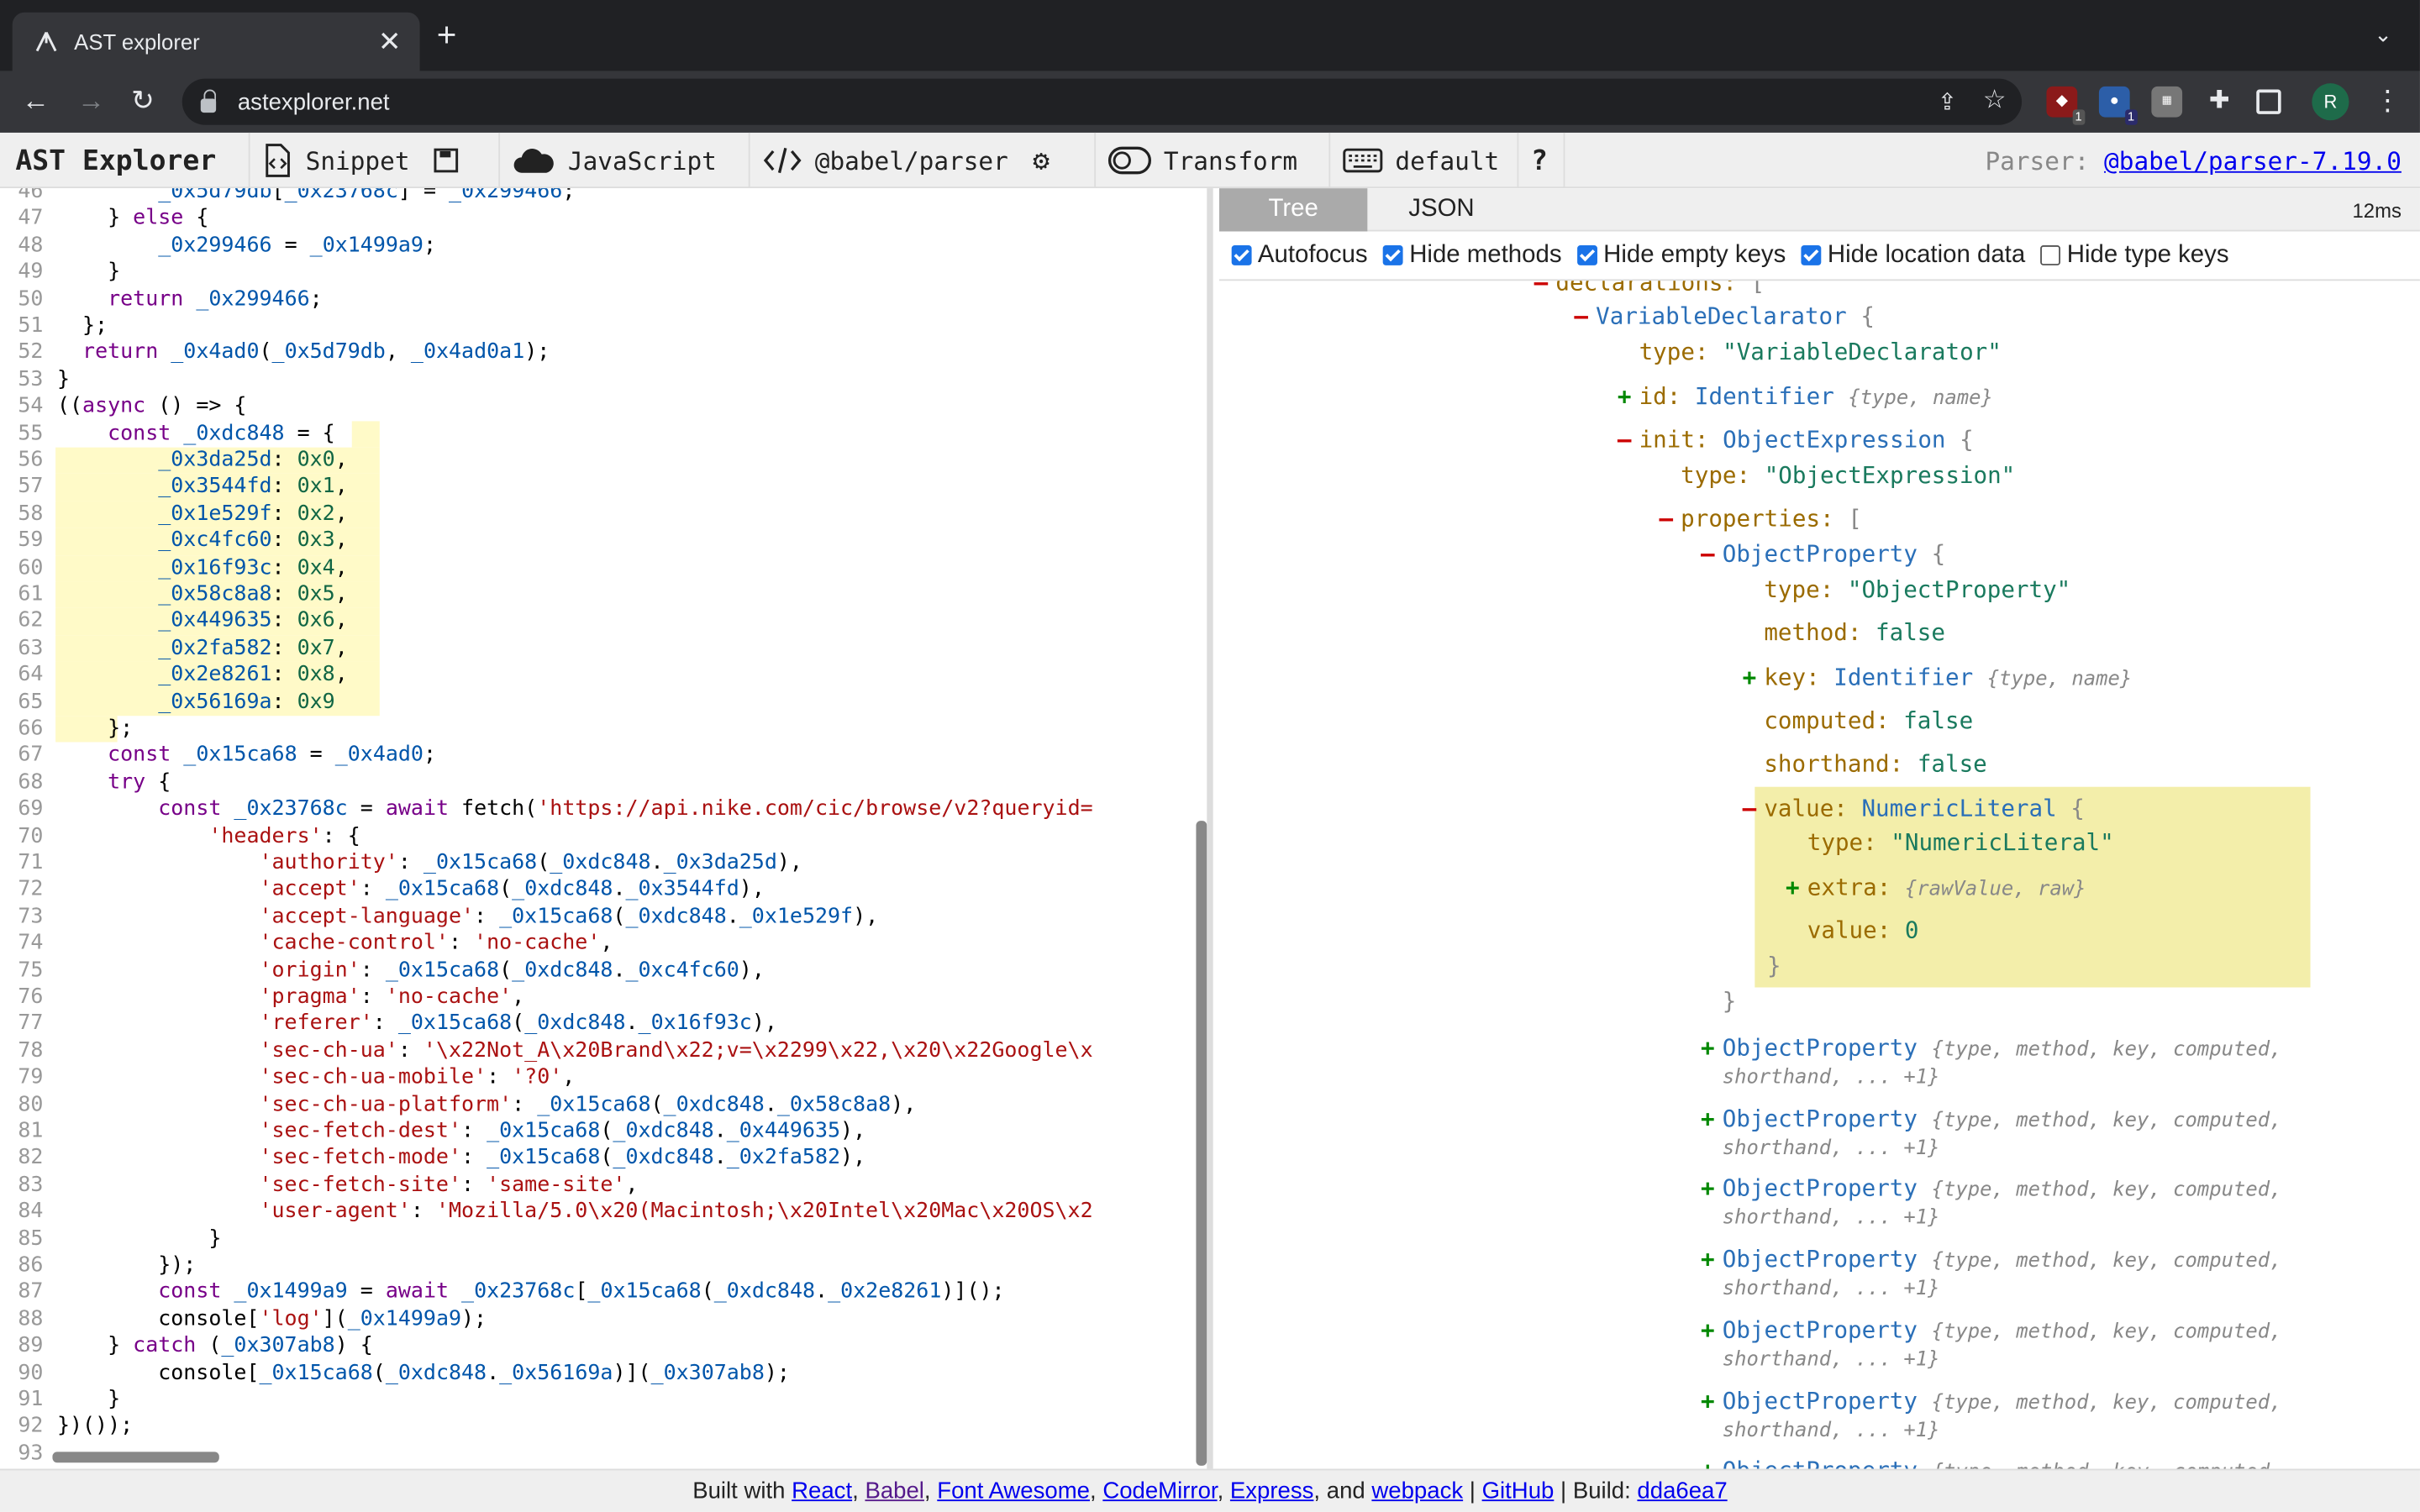  Describe the element at coordinates (216, 41) in the screenshot. I see `browser-tab: AST explorer ✕` at that location.